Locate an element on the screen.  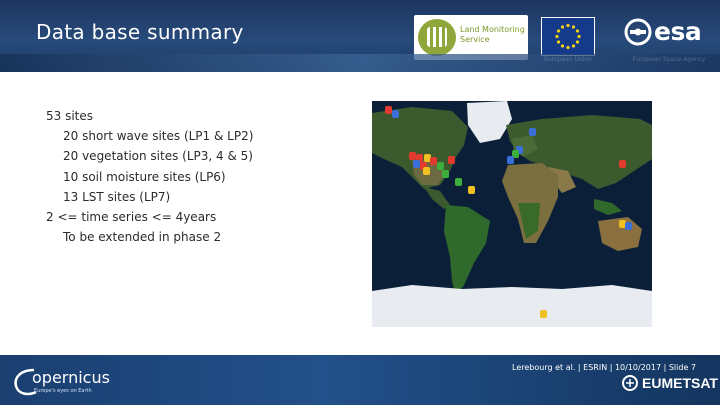
eumetsat-logo-text: EUMETSAT is located at coordinates (680, 383).